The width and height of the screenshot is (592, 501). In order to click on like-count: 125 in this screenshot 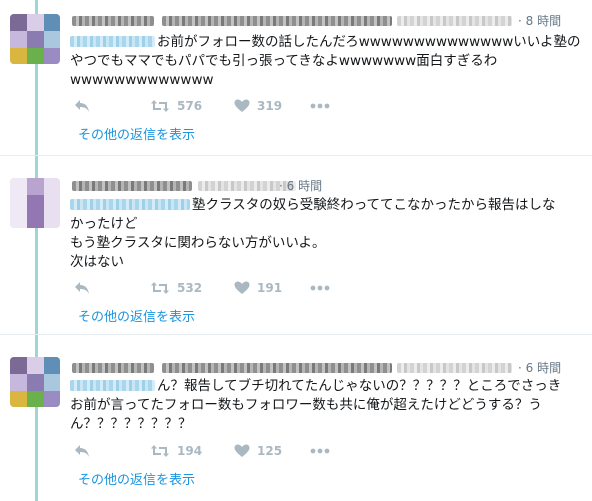, I will do `click(270, 451)`.